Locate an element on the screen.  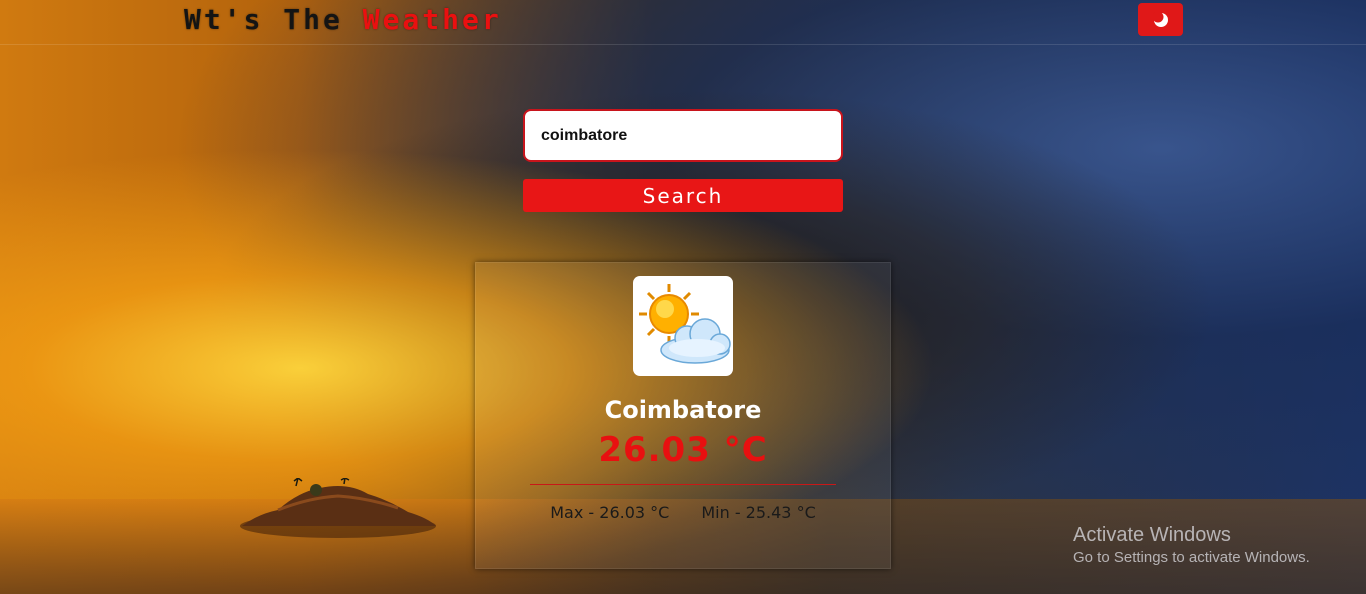
watermark-subtitle: Go to Settings to activate Windows. is located at coordinates (1191, 557).